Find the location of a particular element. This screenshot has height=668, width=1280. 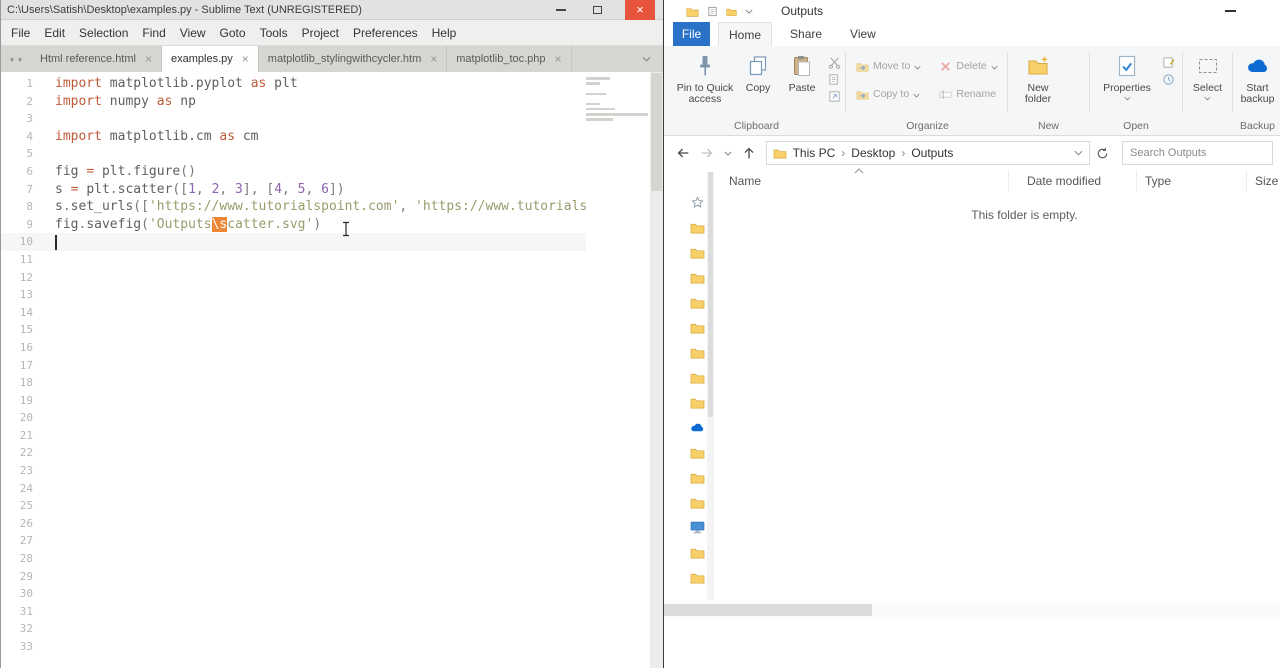

column-header-name: Name is located at coordinates (861, 180).